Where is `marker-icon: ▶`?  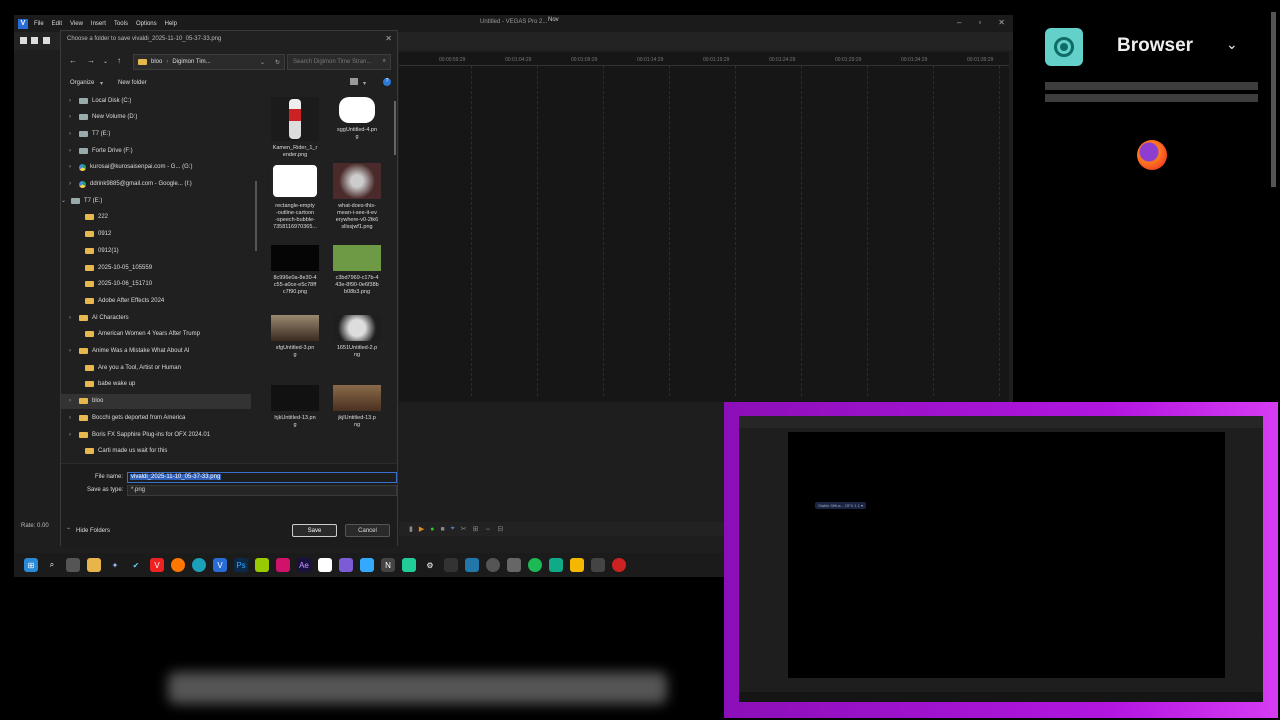 marker-icon: ▶ is located at coordinates (421, 529).